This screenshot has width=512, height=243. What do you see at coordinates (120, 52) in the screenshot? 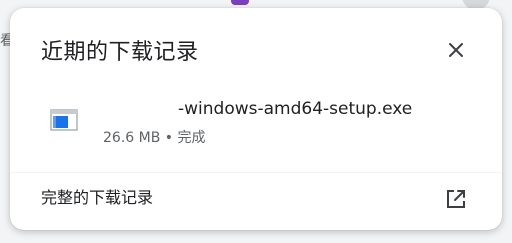
I see `panel-title: 近期的下载记录` at bounding box center [120, 52].